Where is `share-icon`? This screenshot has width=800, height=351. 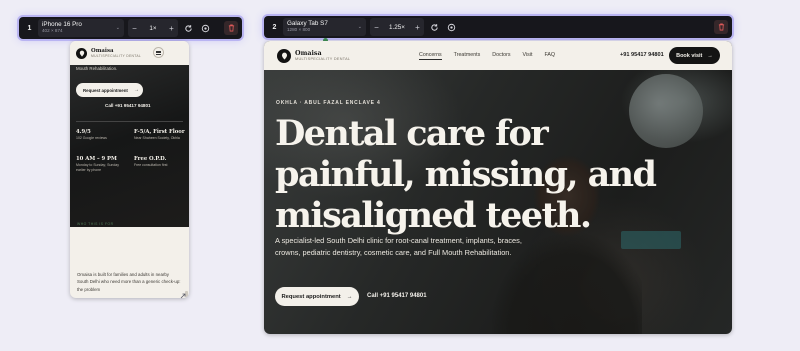
share-icon is located at coordinates (183, 295).